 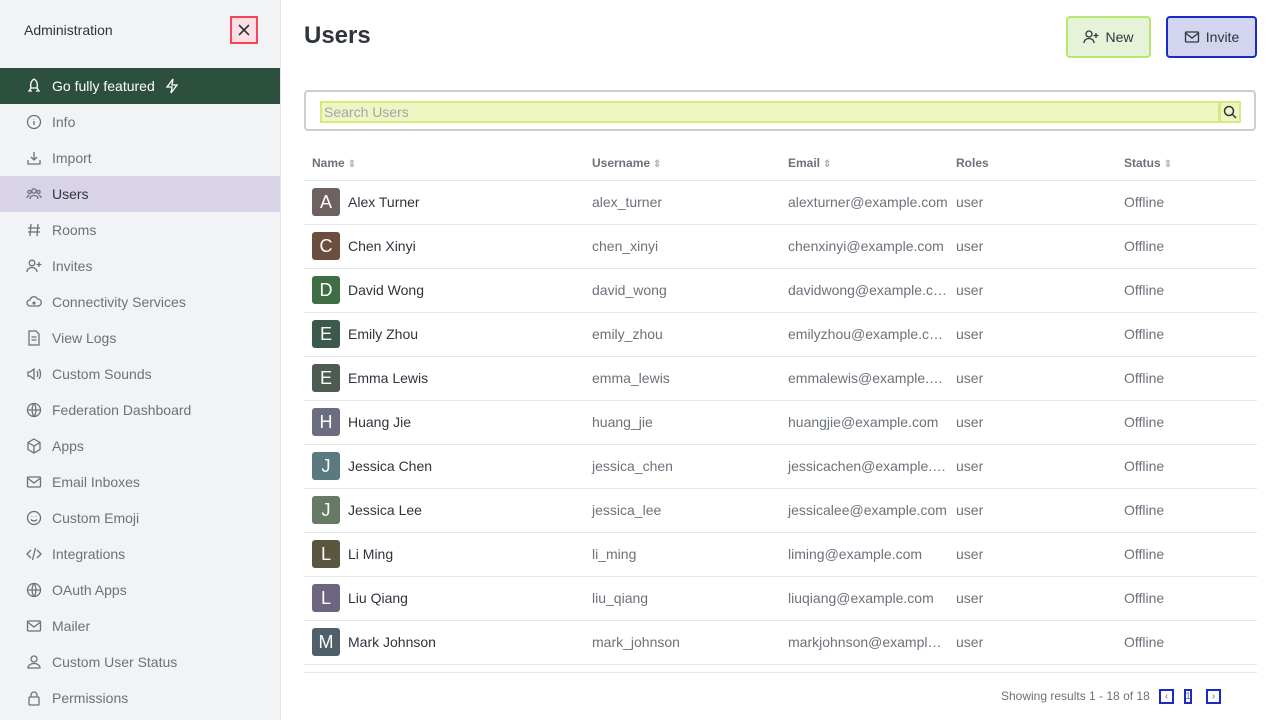 I want to click on sidebar-item-custom-emoji: Custom Emoji, so click(x=140, y=518).